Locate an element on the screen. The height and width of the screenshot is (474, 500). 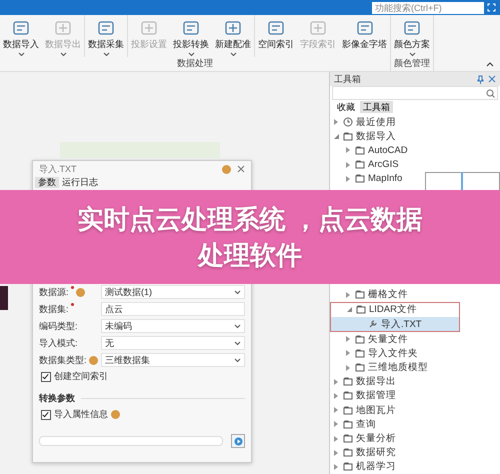
wrench-icon is located at coordinates (373, 324).